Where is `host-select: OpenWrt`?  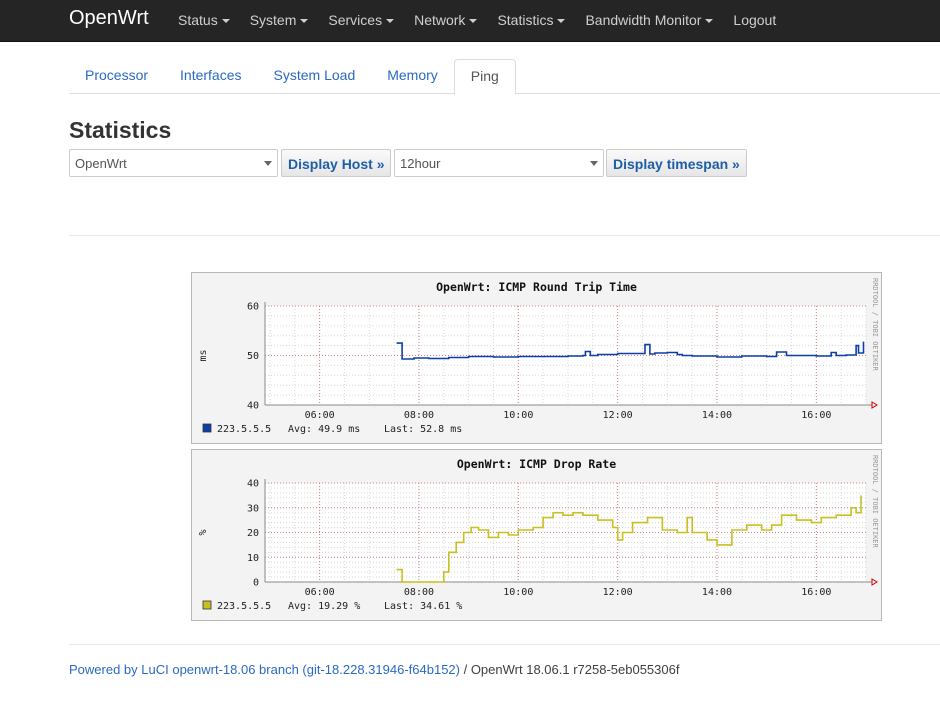 host-select: OpenWrt is located at coordinates (173, 163).